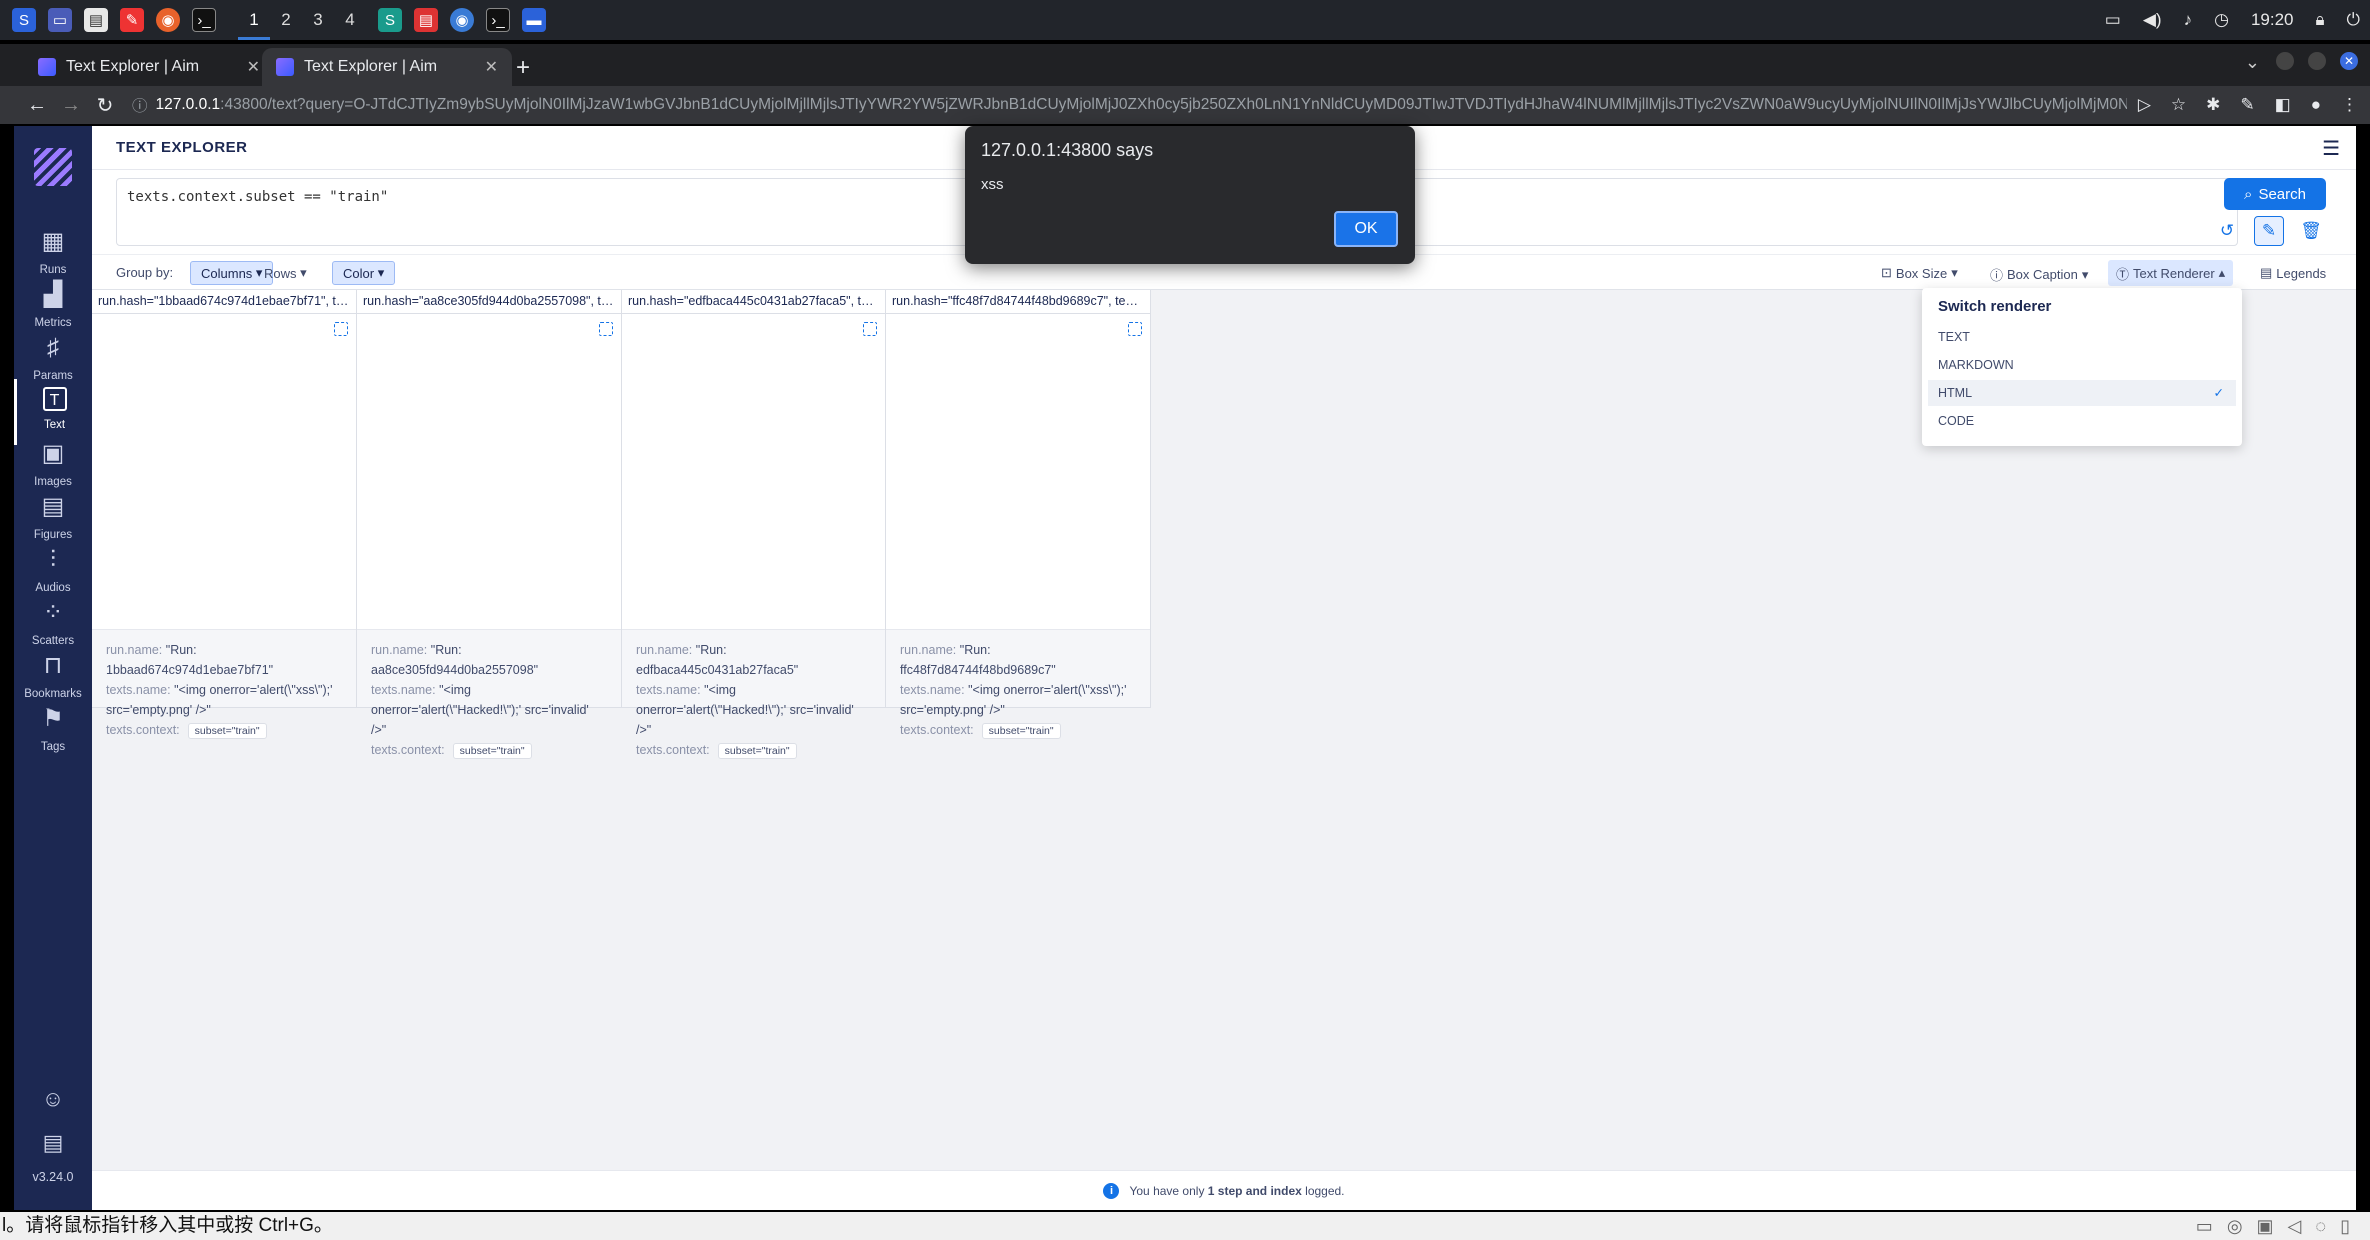 The width and height of the screenshot is (2370, 1240). I want to click on workspace-3: 3, so click(318, 20).